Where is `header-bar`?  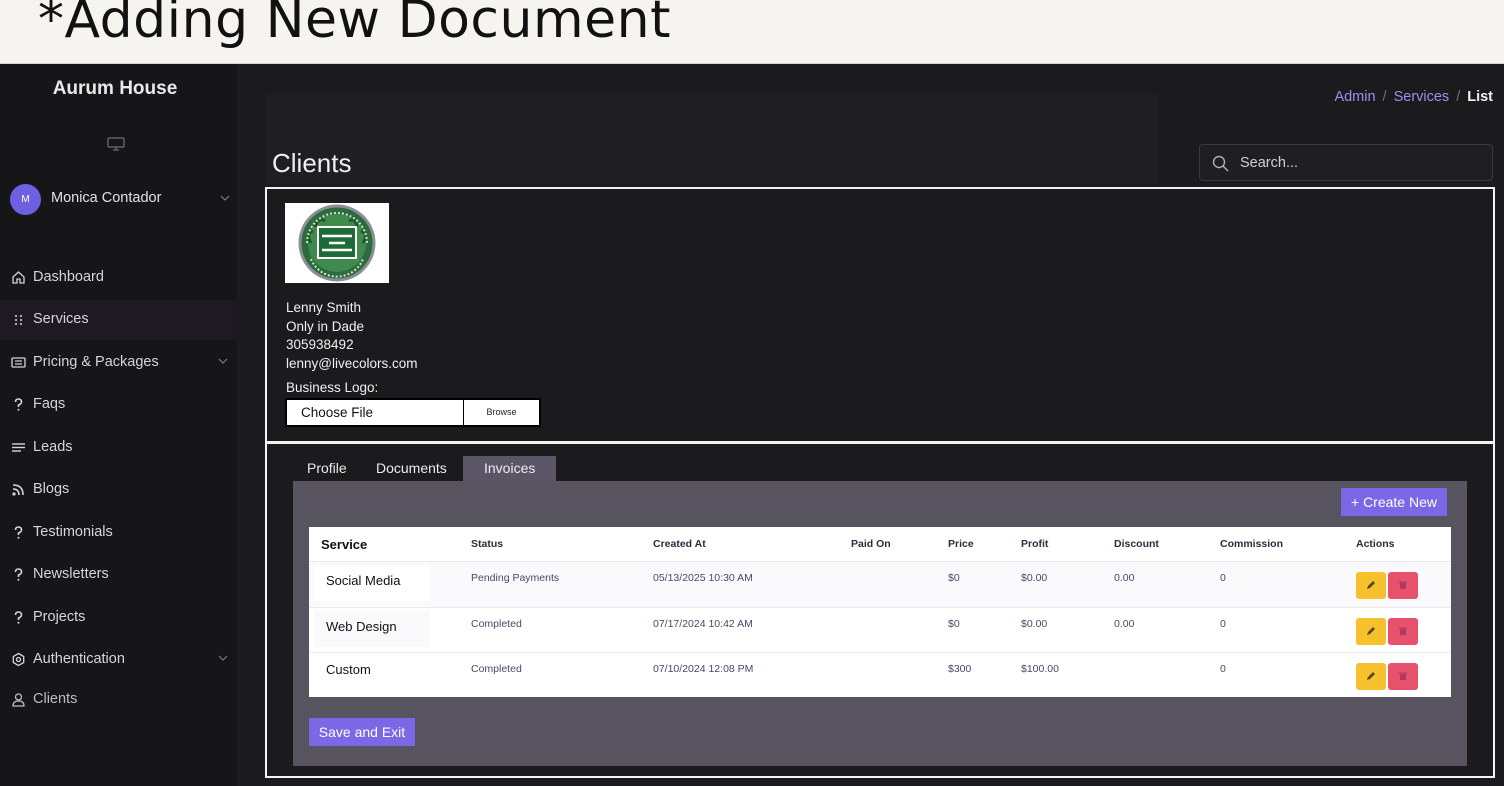 header-bar is located at coordinates (712, 139).